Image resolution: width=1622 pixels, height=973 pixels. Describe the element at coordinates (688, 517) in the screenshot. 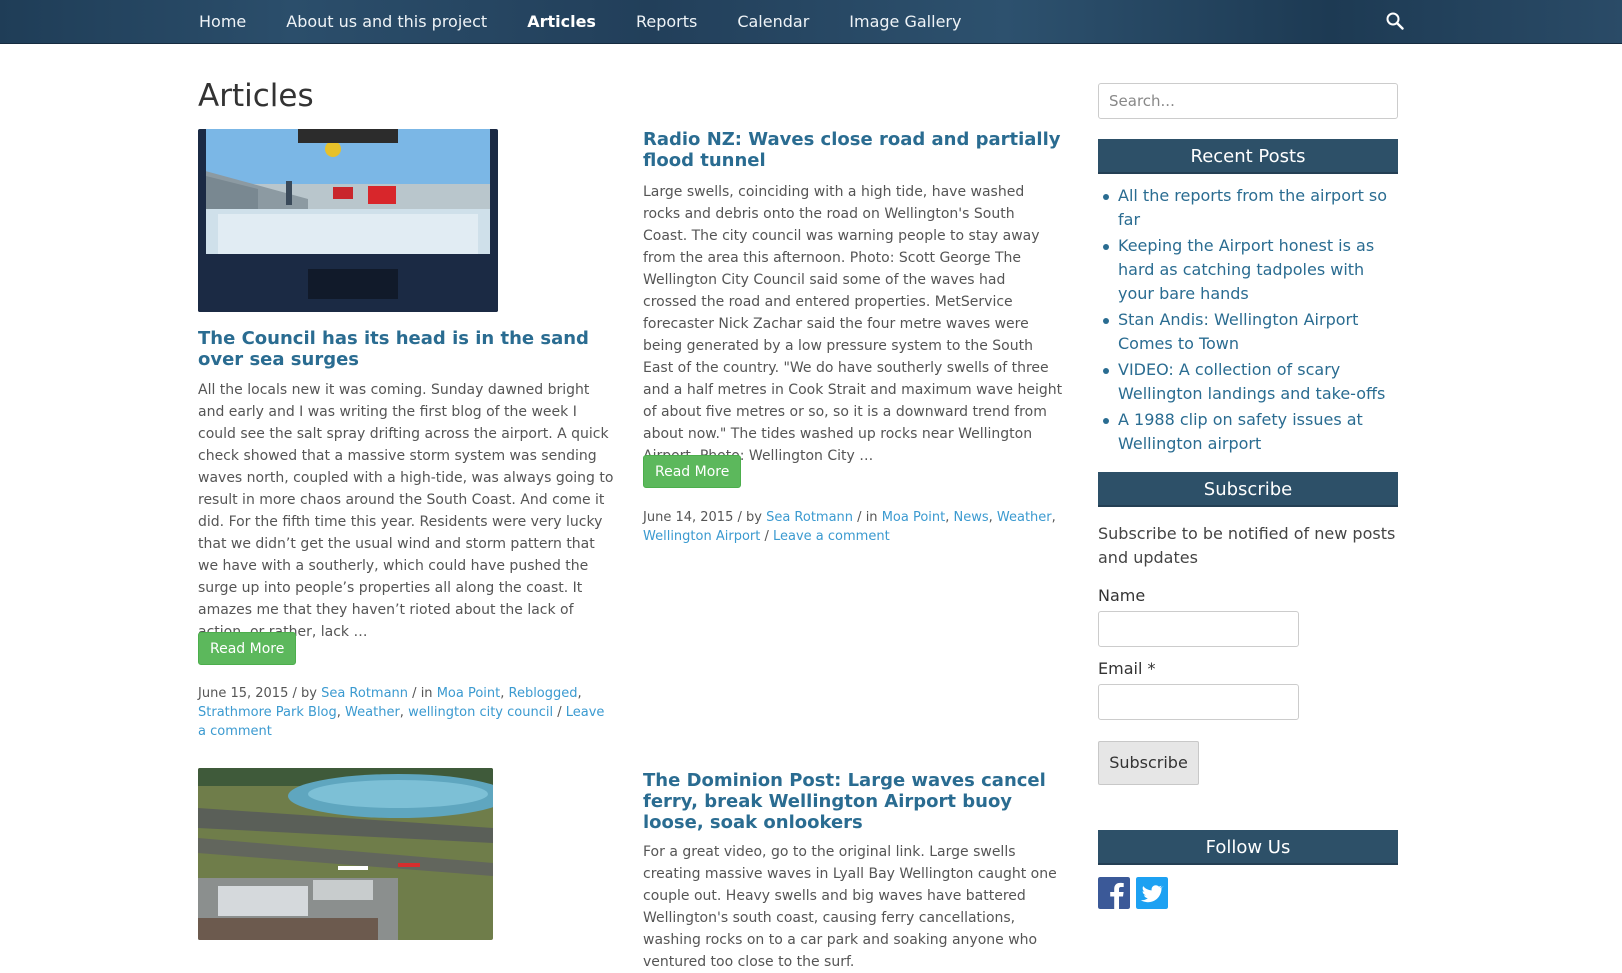

I see `post-2-date: June 14, 2015` at that location.